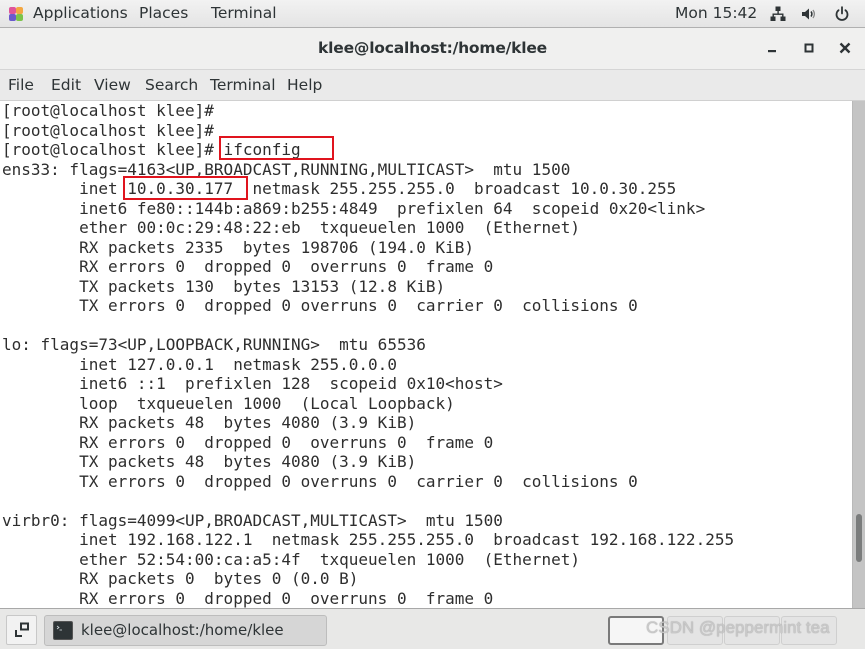  What do you see at coordinates (432, 14) in the screenshot?
I see `top-panel: Applications Places Terminal Mon 15:42` at bounding box center [432, 14].